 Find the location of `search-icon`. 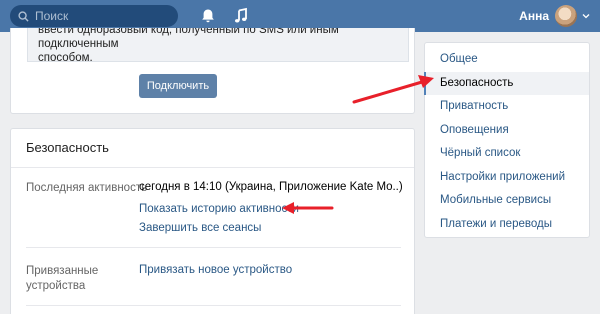

search-icon is located at coordinates (23, 16).